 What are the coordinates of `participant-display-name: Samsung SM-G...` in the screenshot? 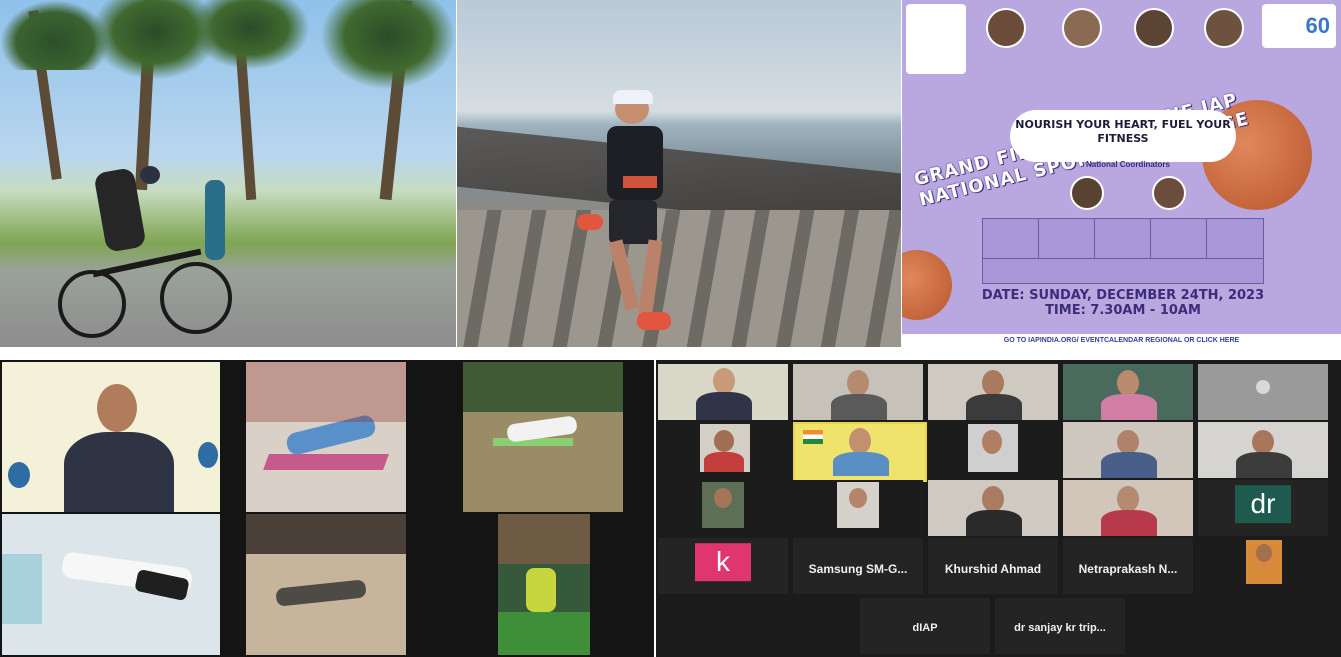 It's located at (858, 568).